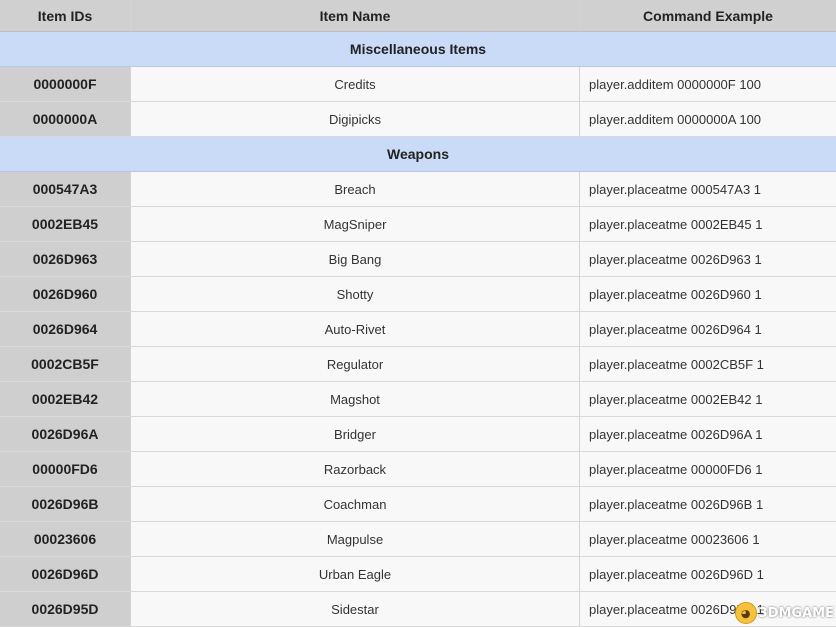 The height and width of the screenshot is (627, 836). Describe the element at coordinates (65, 434) in the screenshot. I see `item-id-cell: 0026D96A` at that location.